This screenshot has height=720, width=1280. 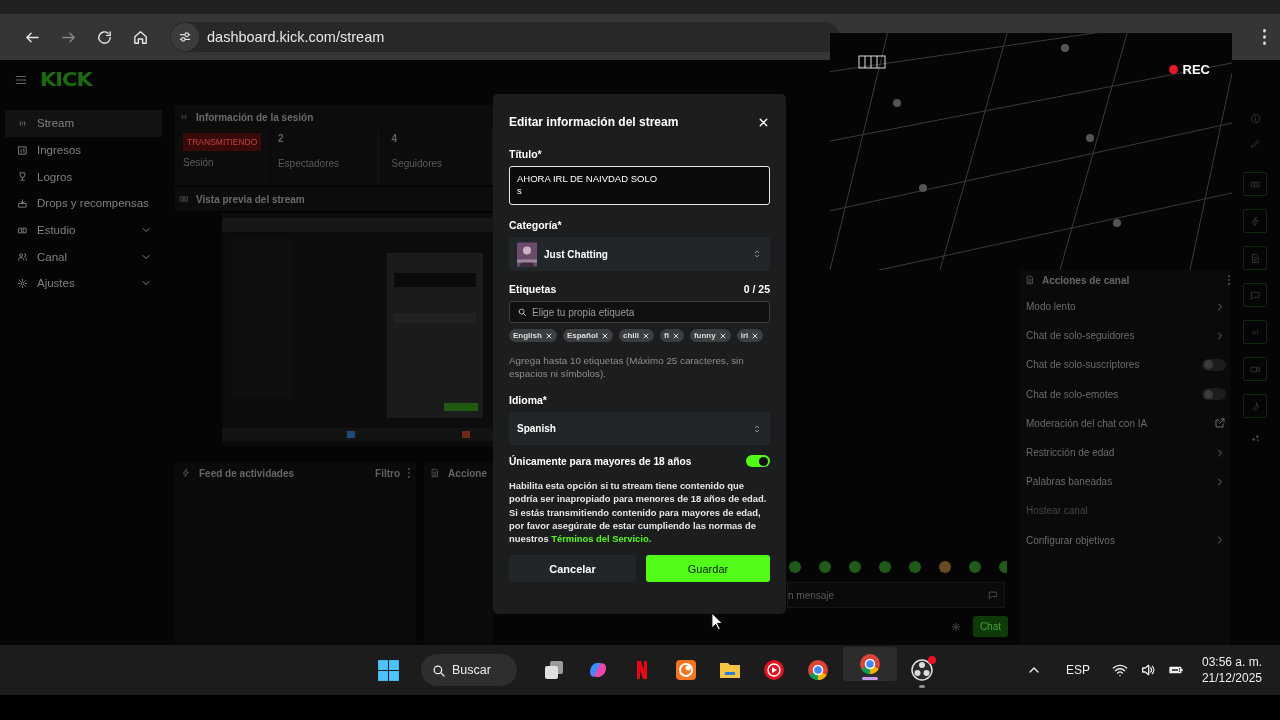 I want to click on channel-action-item: Chat de solo-emotes, so click(x=1127, y=394).